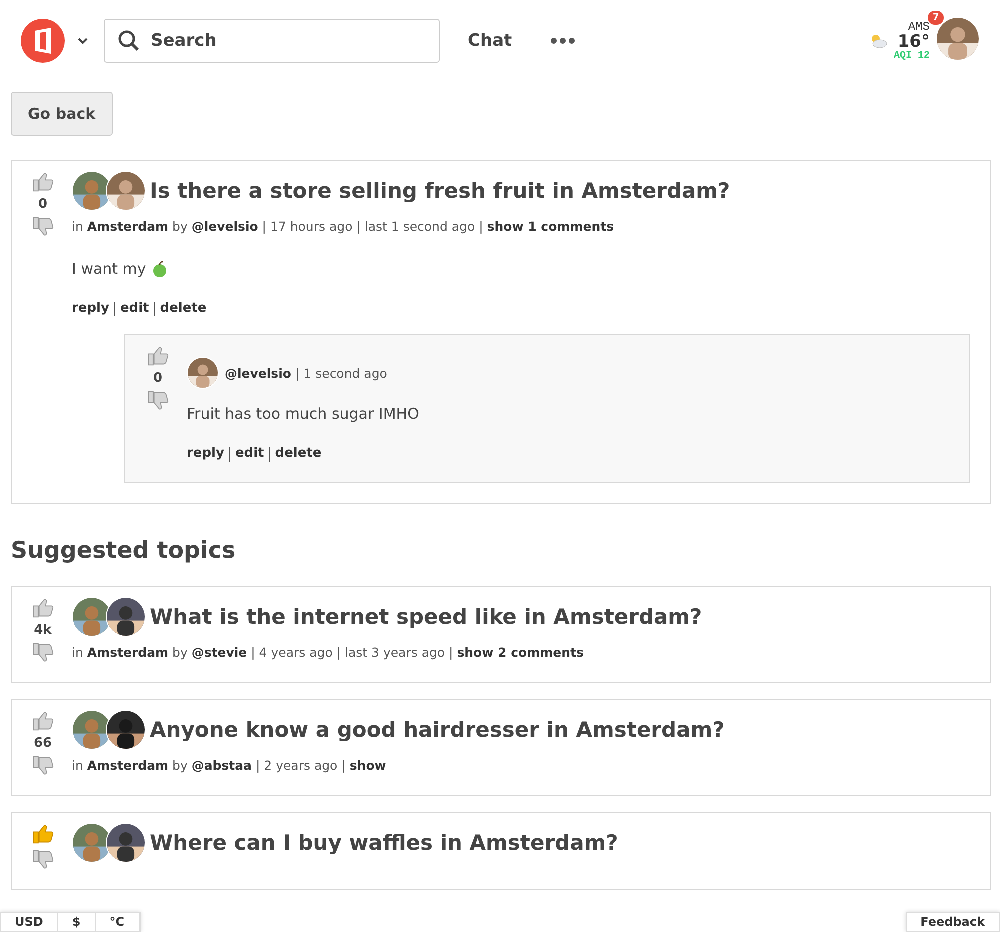  What do you see at coordinates (437, 730) in the screenshot?
I see `topic-title: Anyone know a good hairdresser in Amsterdam?` at bounding box center [437, 730].